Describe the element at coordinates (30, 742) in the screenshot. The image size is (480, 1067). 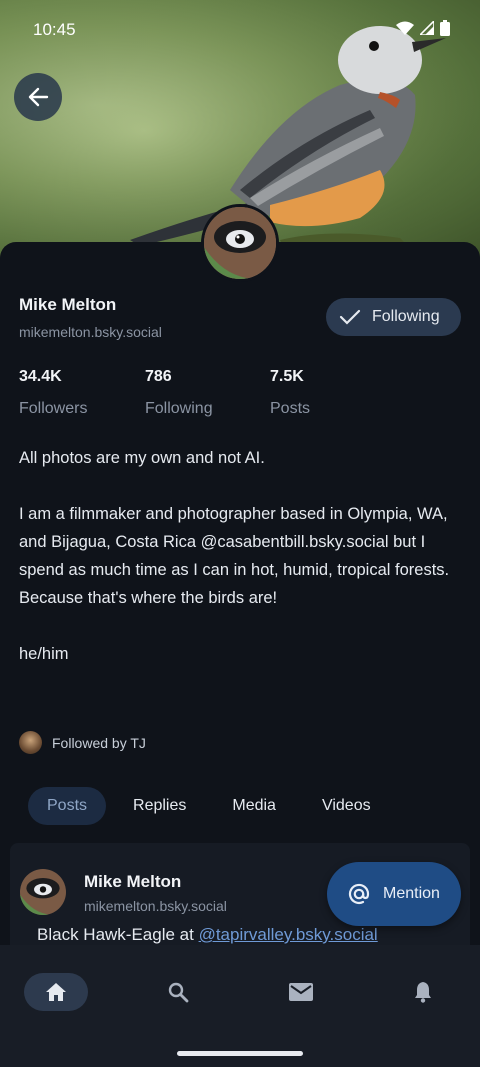
I see `follower-avatar` at that location.